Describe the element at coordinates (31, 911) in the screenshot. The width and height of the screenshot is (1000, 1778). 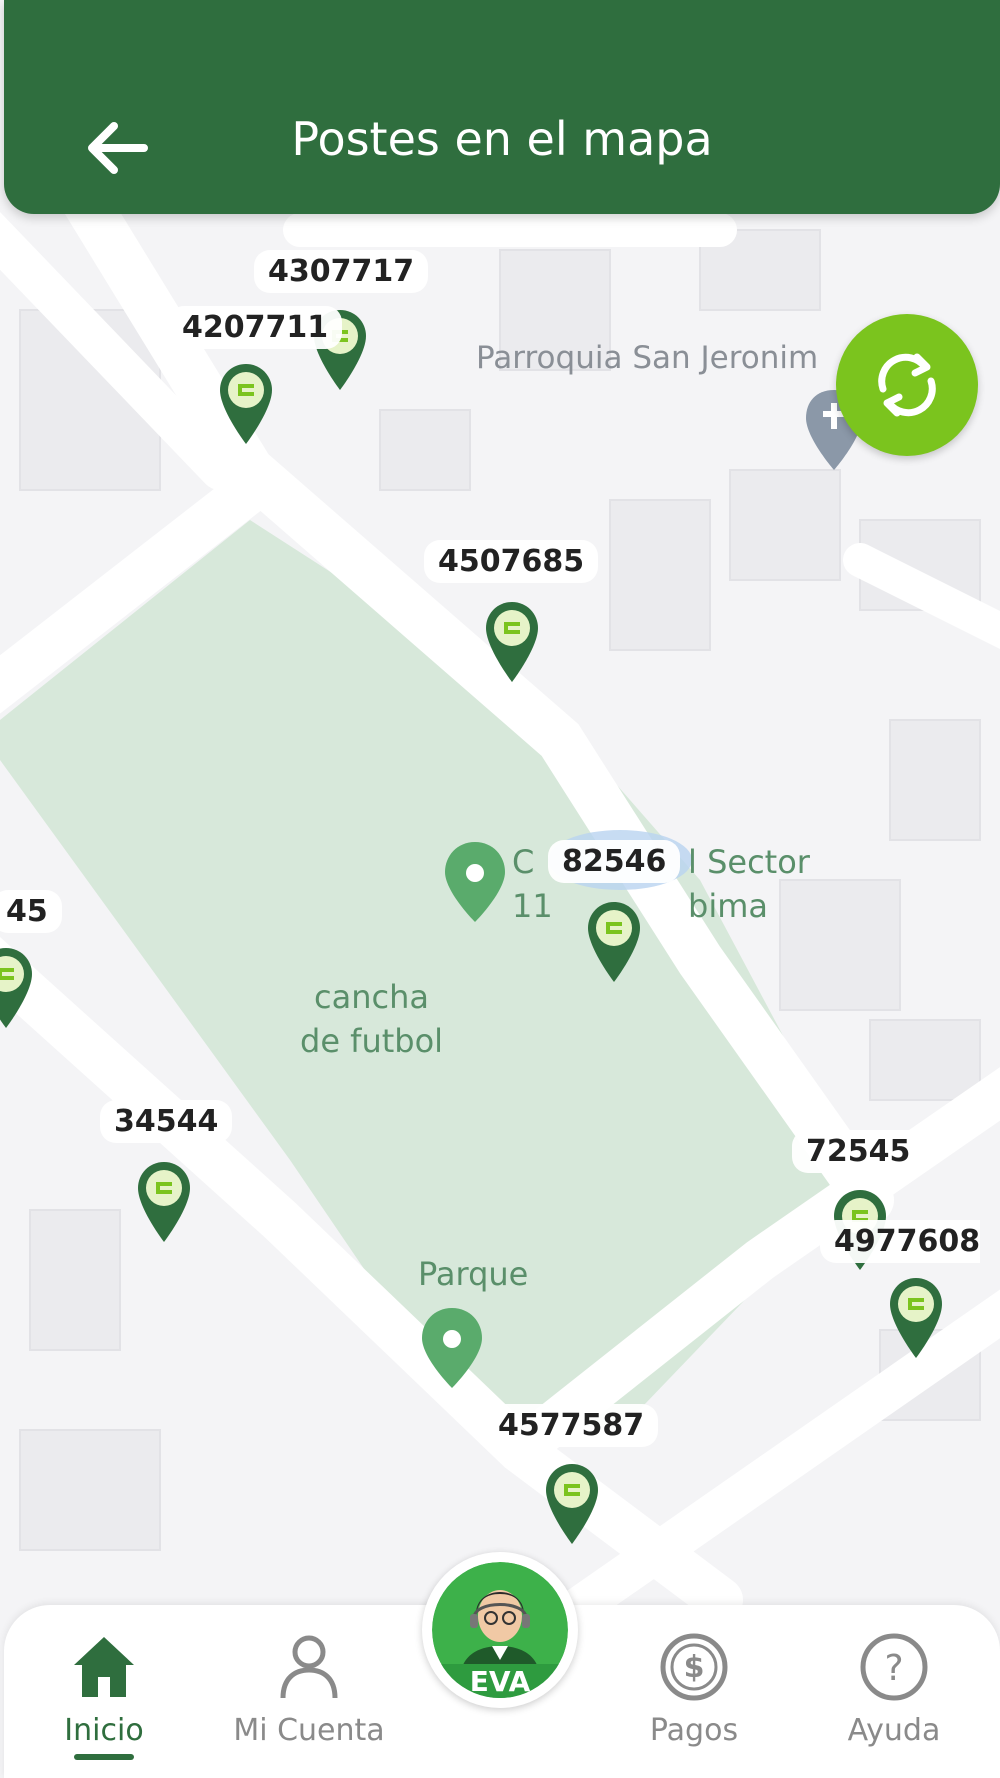
I see `pole-label: 45` at that location.